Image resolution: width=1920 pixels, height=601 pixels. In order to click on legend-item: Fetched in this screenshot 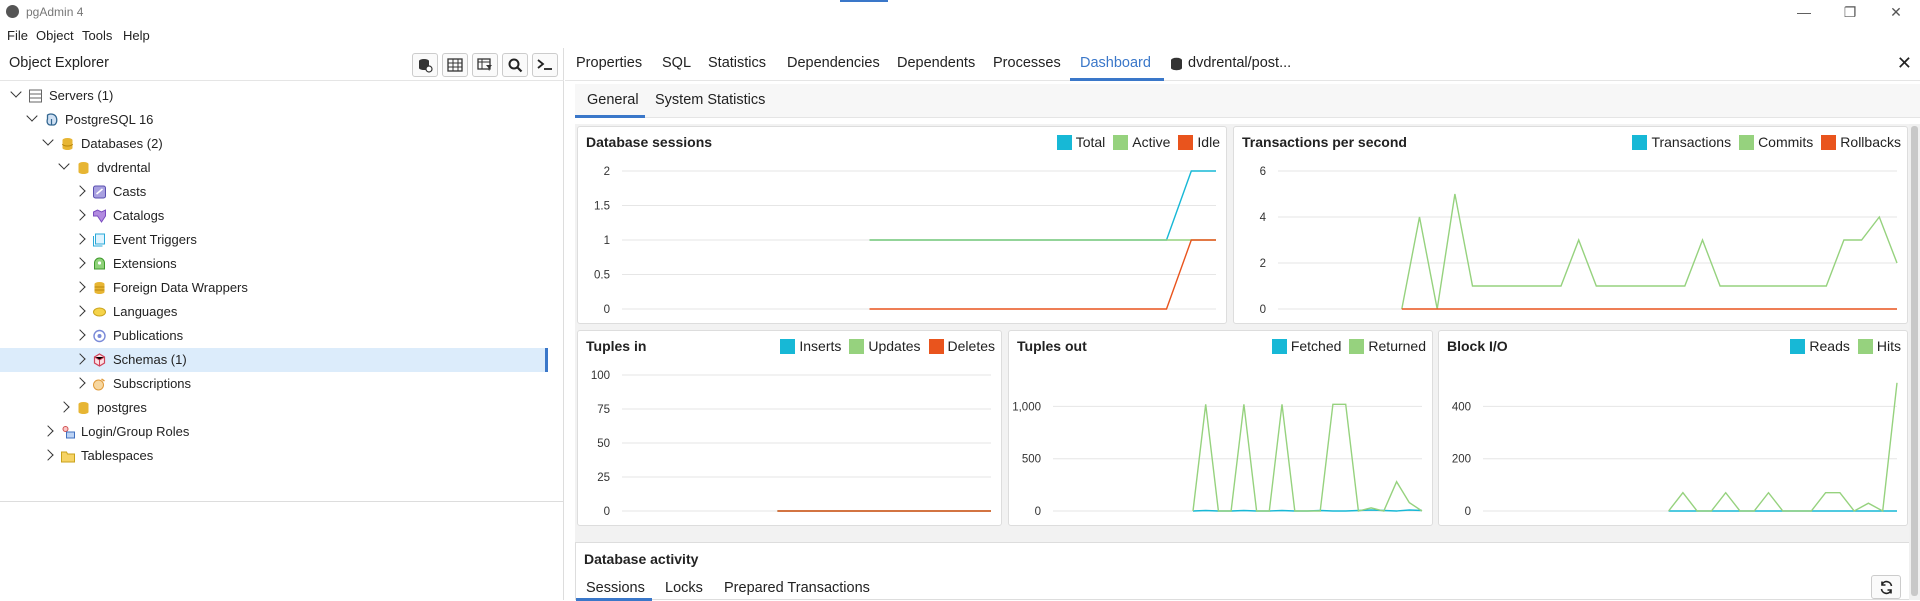, I will do `click(1306, 346)`.